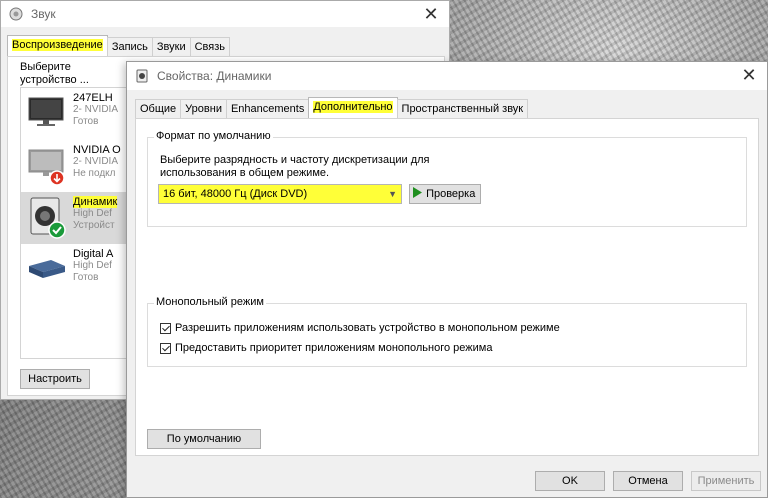  Describe the element at coordinates (93, 98) in the screenshot. I see `device-name: 247ELH` at that location.